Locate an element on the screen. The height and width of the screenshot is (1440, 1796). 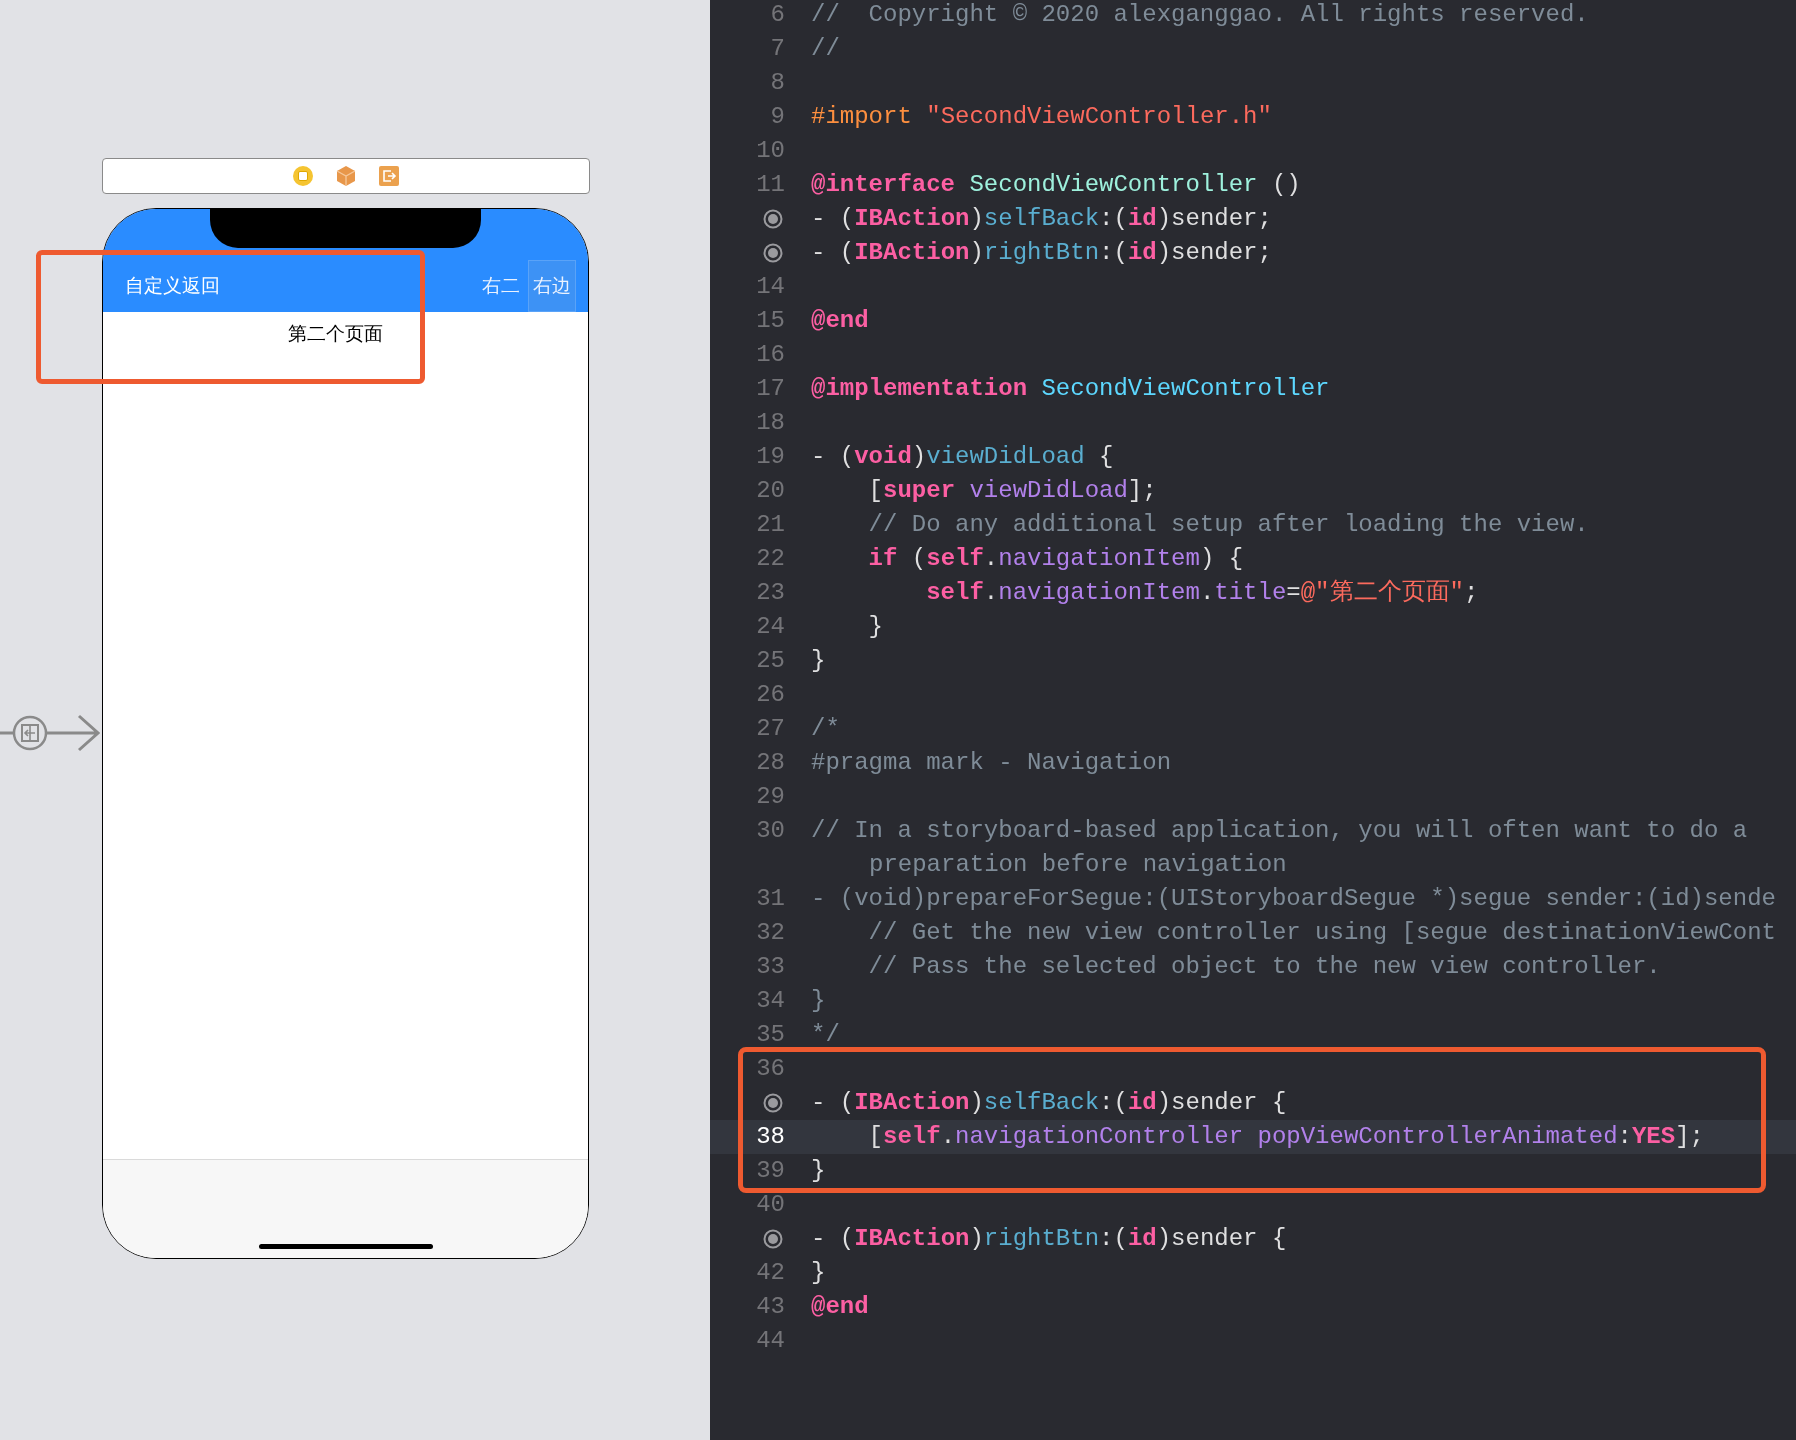
line-number: 7 is located at coordinates (777, 49).